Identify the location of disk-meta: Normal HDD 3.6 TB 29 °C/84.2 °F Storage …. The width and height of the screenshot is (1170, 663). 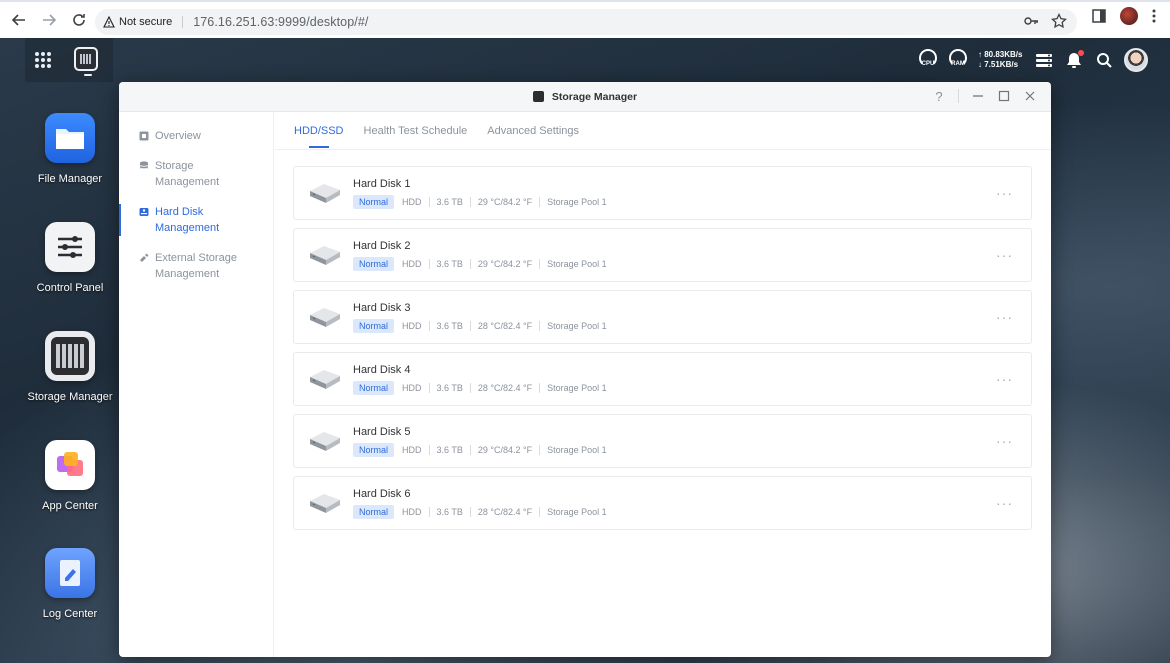
(483, 263).